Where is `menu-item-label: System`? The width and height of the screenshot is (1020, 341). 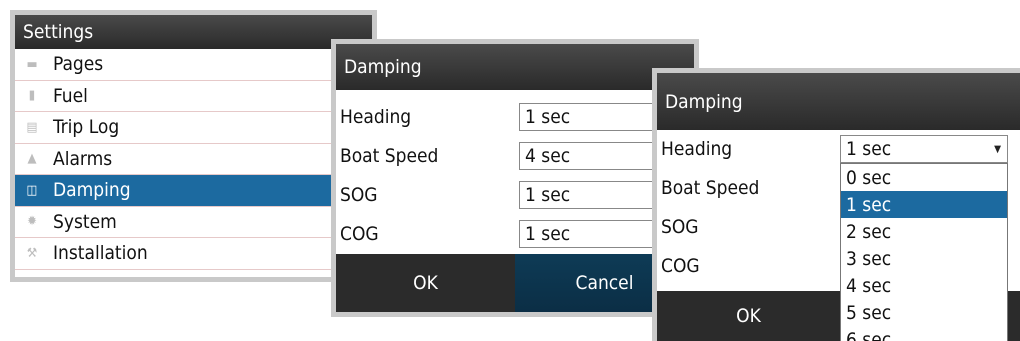 menu-item-label: System is located at coordinates (85, 221).